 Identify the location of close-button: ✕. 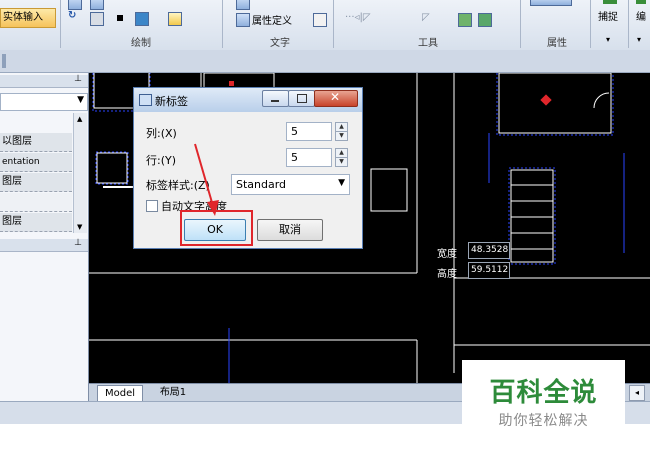
(336, 98).